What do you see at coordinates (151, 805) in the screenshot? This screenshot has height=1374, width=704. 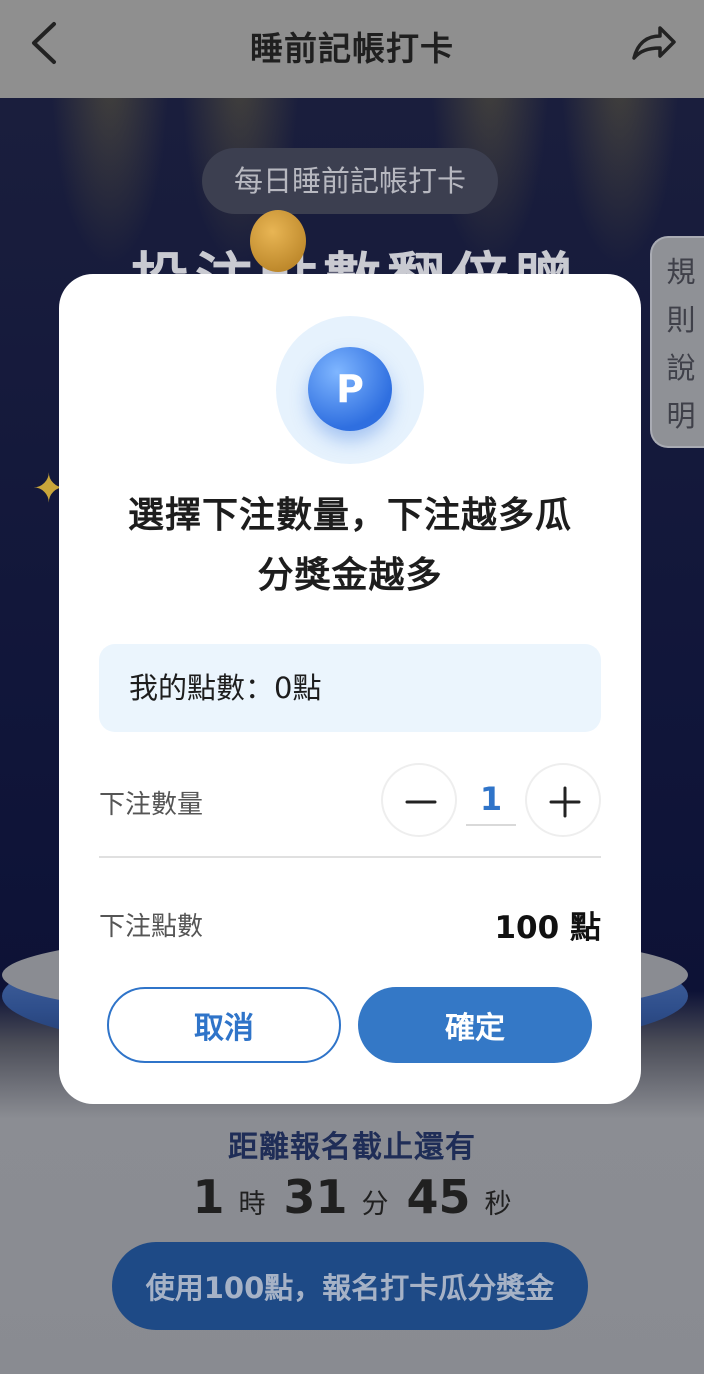 I see `quantity-label: 下注數量` at bounding box center [151, 805].